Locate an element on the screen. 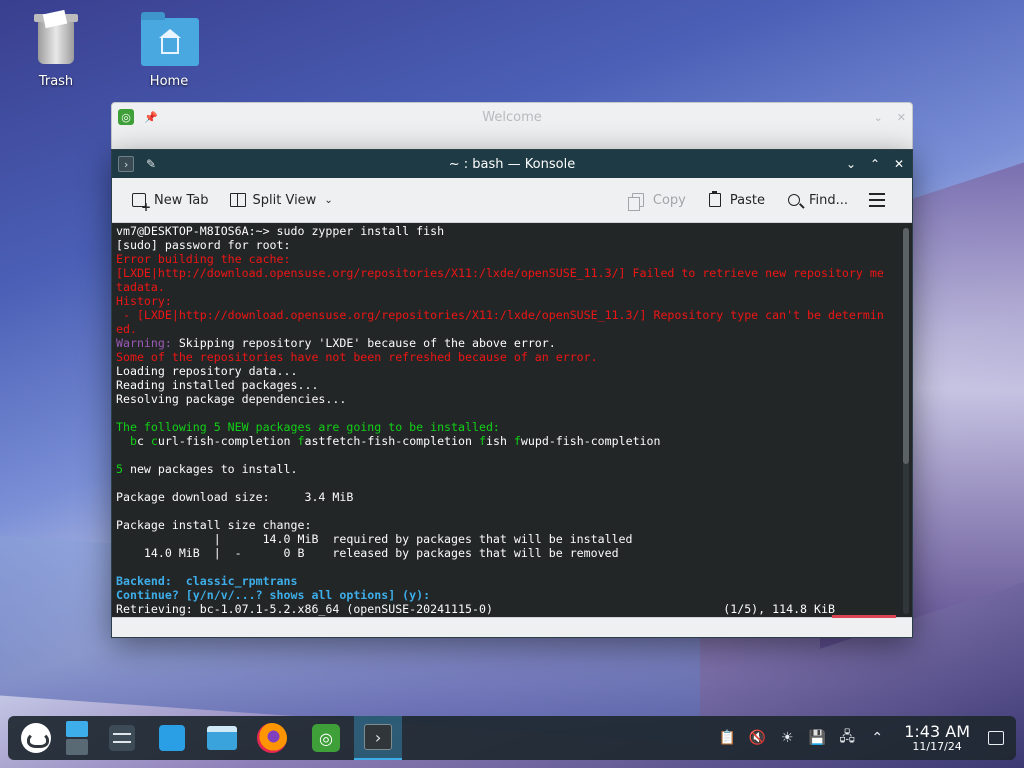 This screenshot has height=768, width=1024. terminal-line: History: is located at coordinates (512, 301).